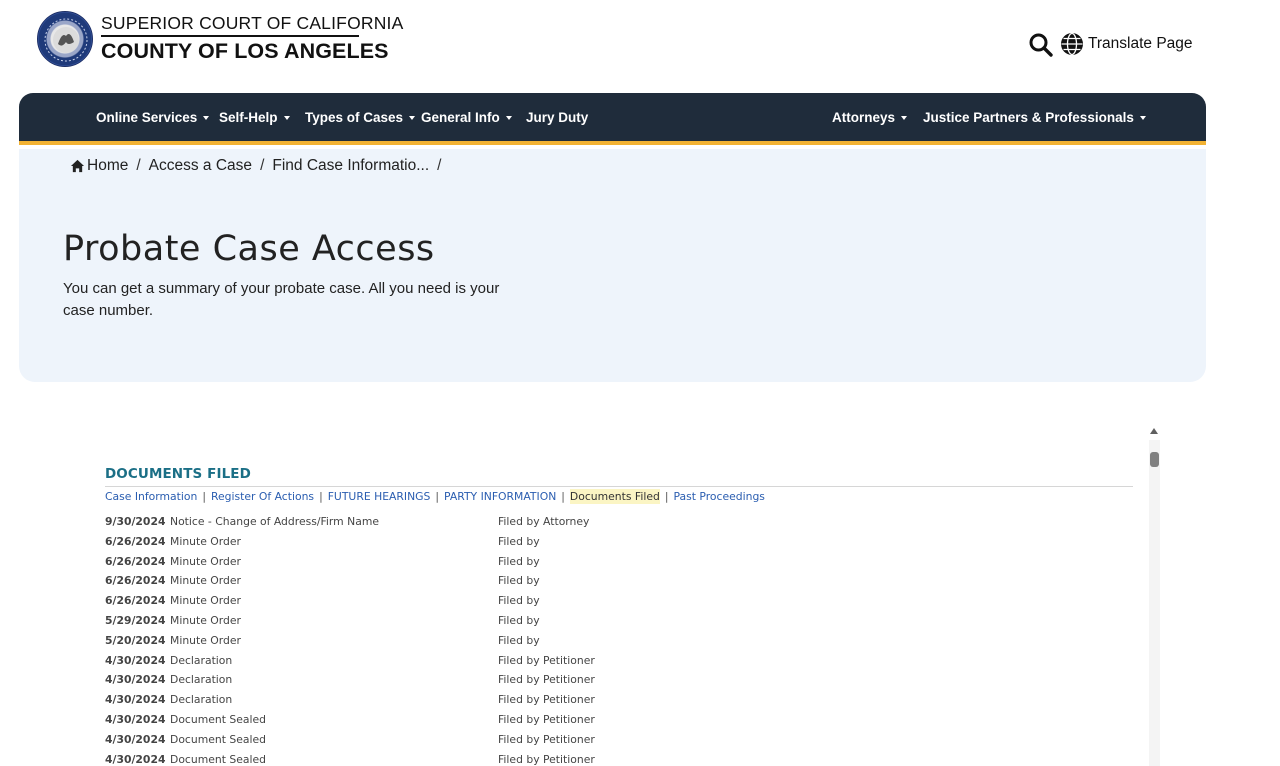  I want to click on translate-page-button: Translate Page, so click(1126, 44).